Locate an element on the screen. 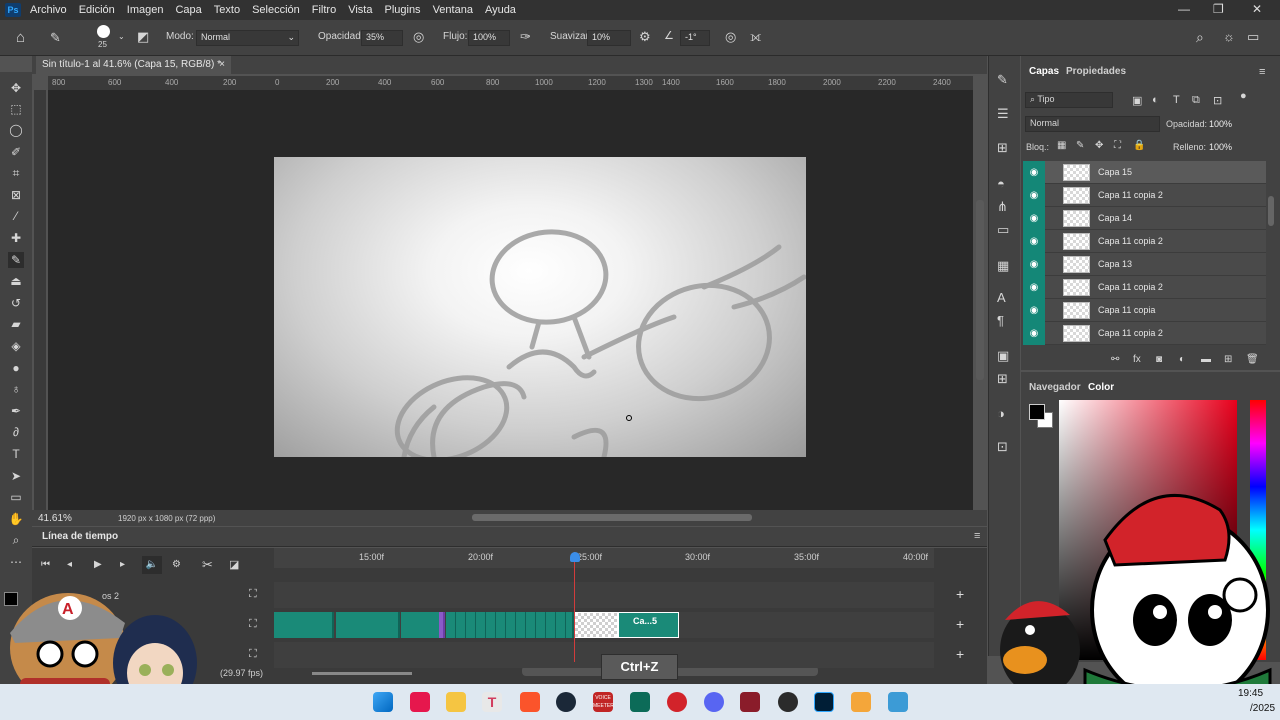 Image resolution: width=1280 pixels, height=720 pixels. tab-color: Color is located at coordinates (1101, 387).